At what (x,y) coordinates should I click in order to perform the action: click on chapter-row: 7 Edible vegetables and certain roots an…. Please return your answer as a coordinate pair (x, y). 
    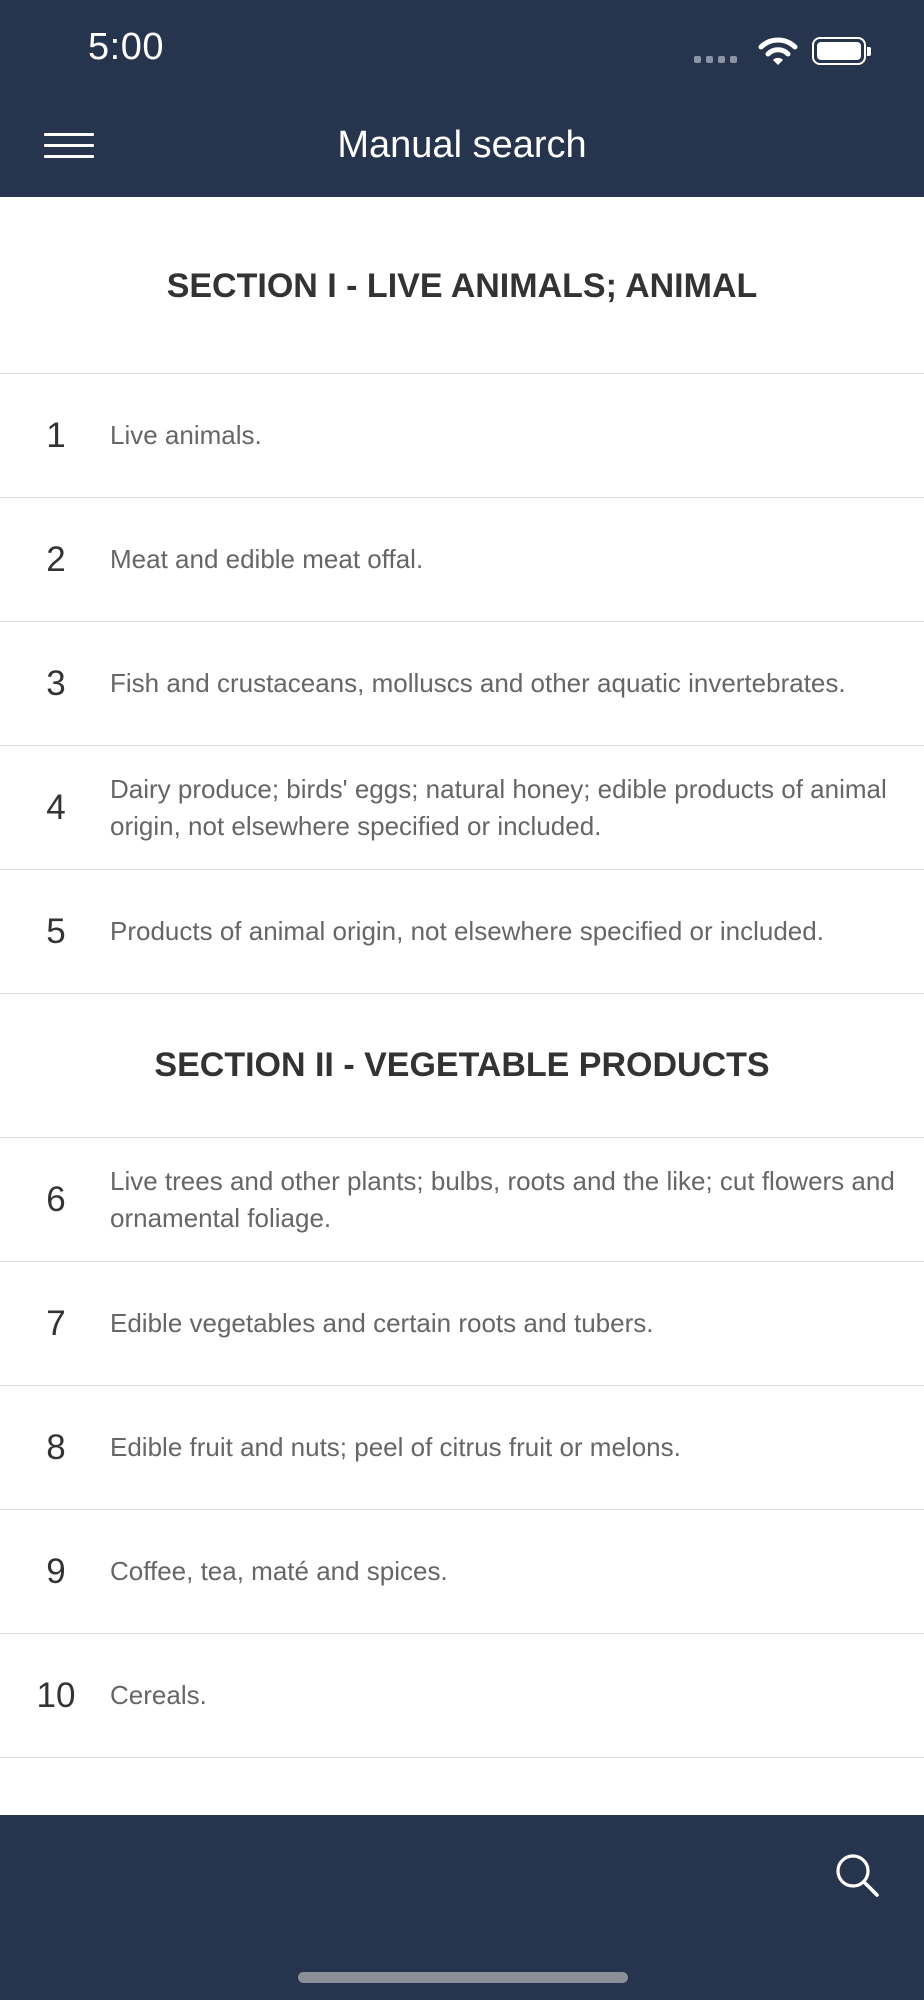
    Looking at the image, I should click on (462, 1324).